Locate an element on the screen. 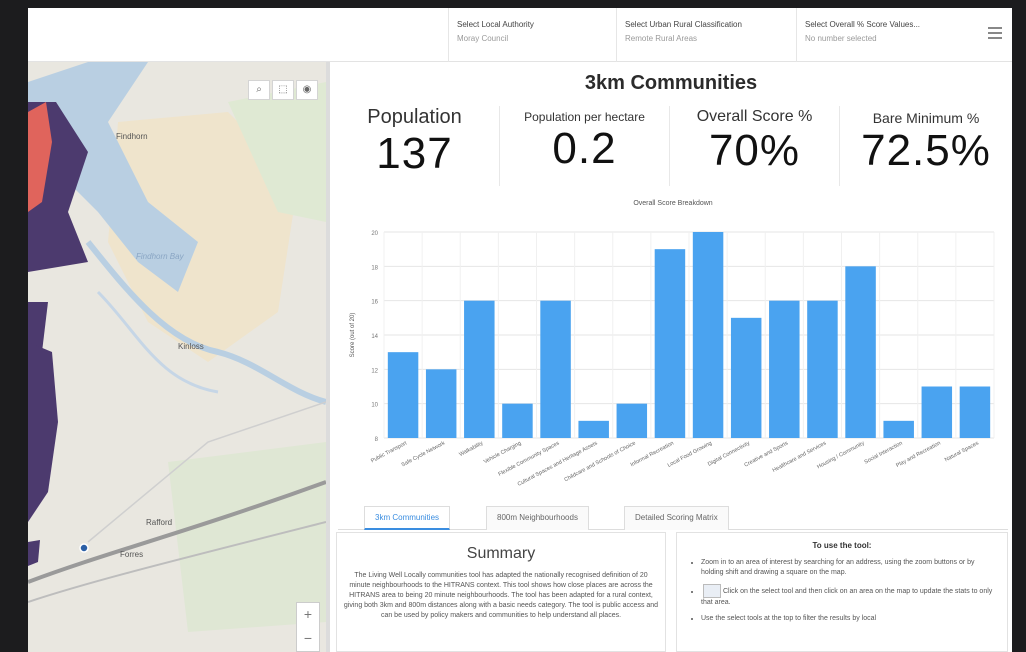 The width and height of the screenshot is (1026, 652). select-tool-icon is located at coordinates (712, 591).